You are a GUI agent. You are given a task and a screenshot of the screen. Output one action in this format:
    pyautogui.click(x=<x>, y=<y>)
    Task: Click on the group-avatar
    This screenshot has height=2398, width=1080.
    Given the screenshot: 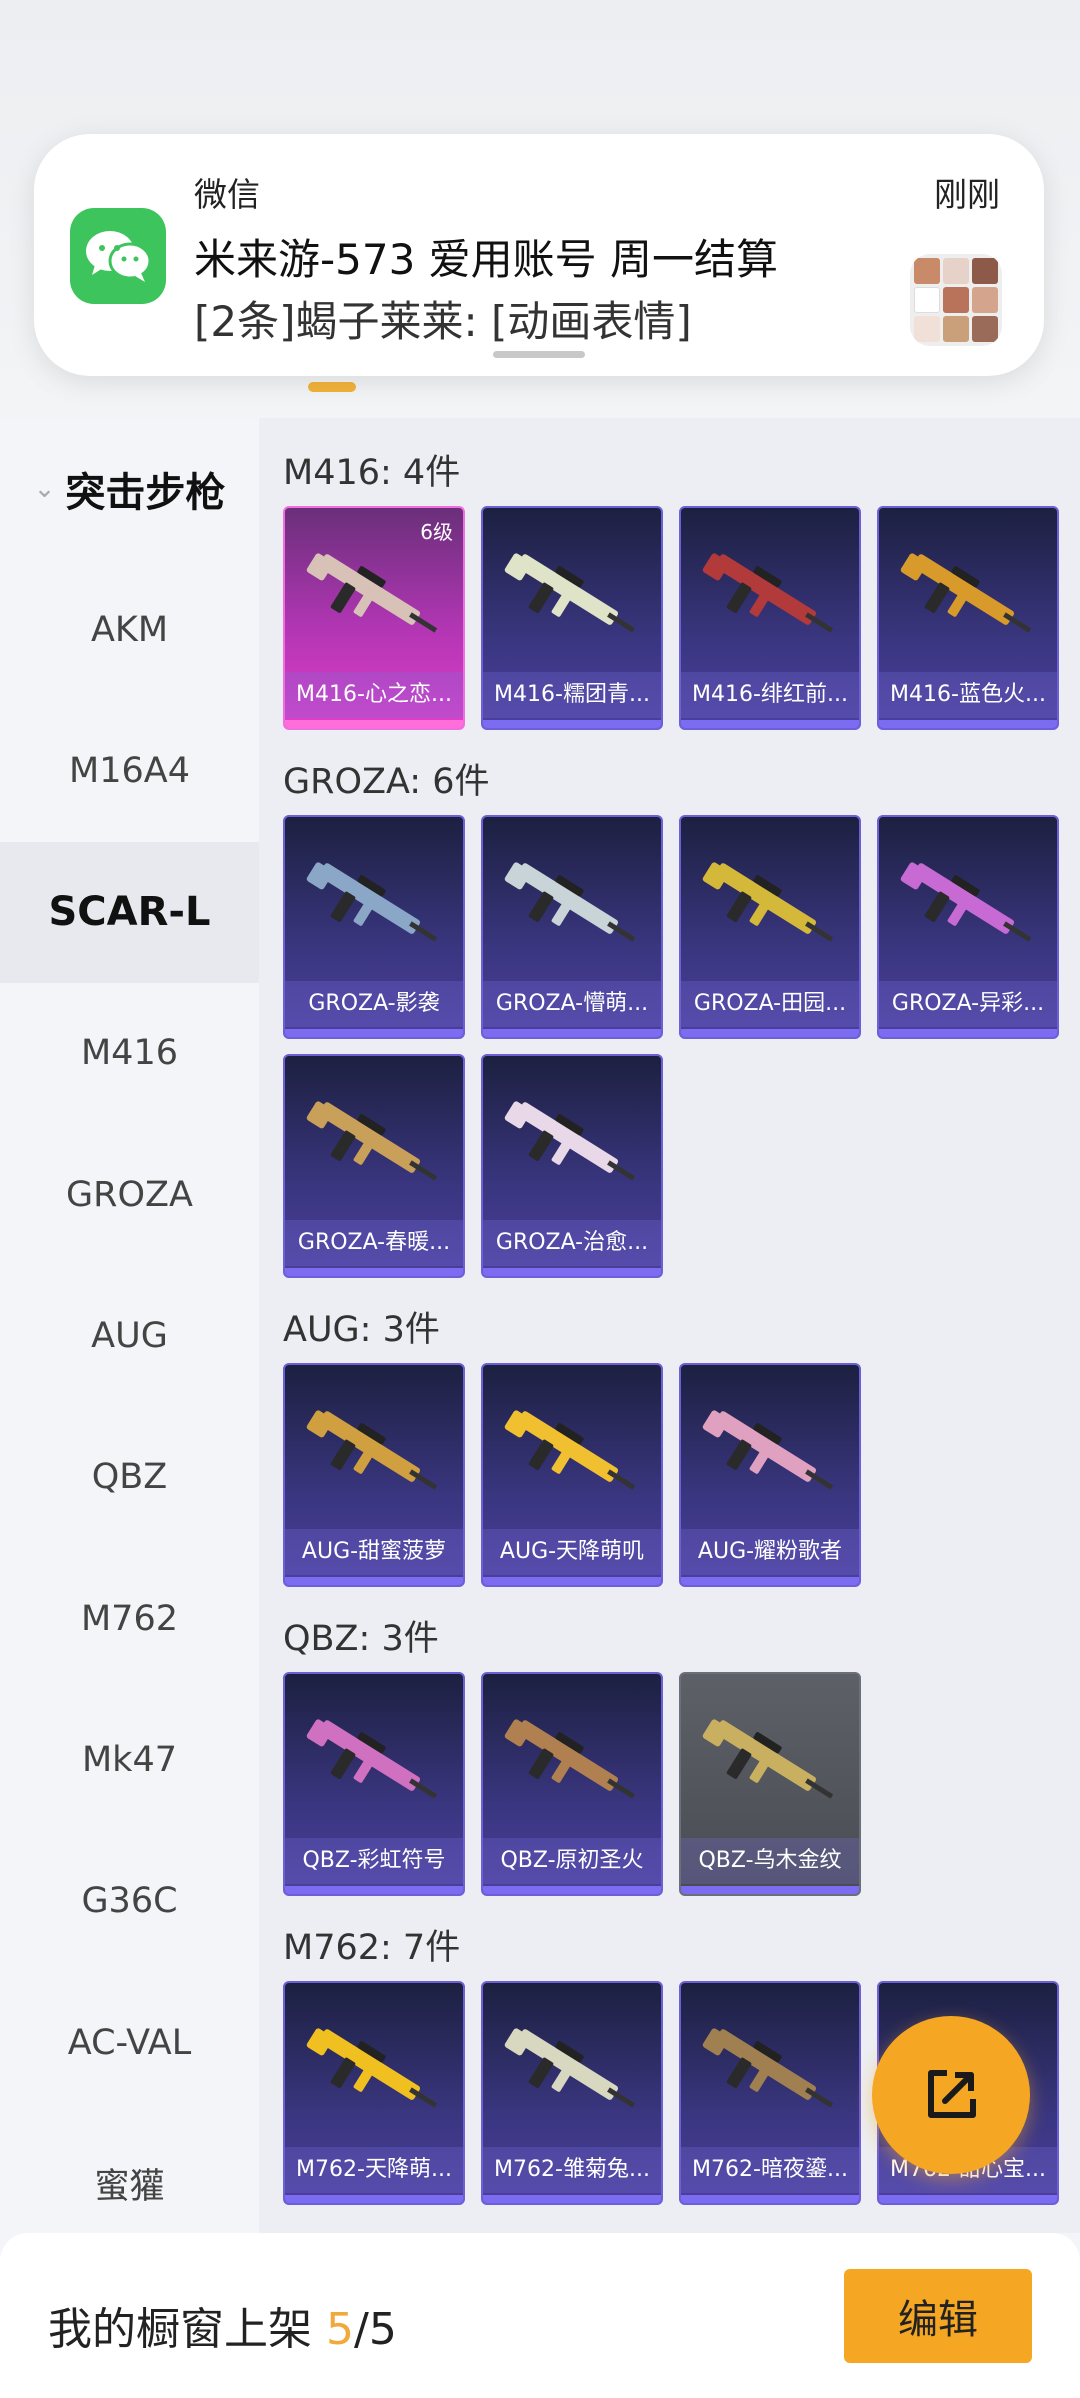 What is the action you would take?
    pyautogui.click(x=956, y=300)
    